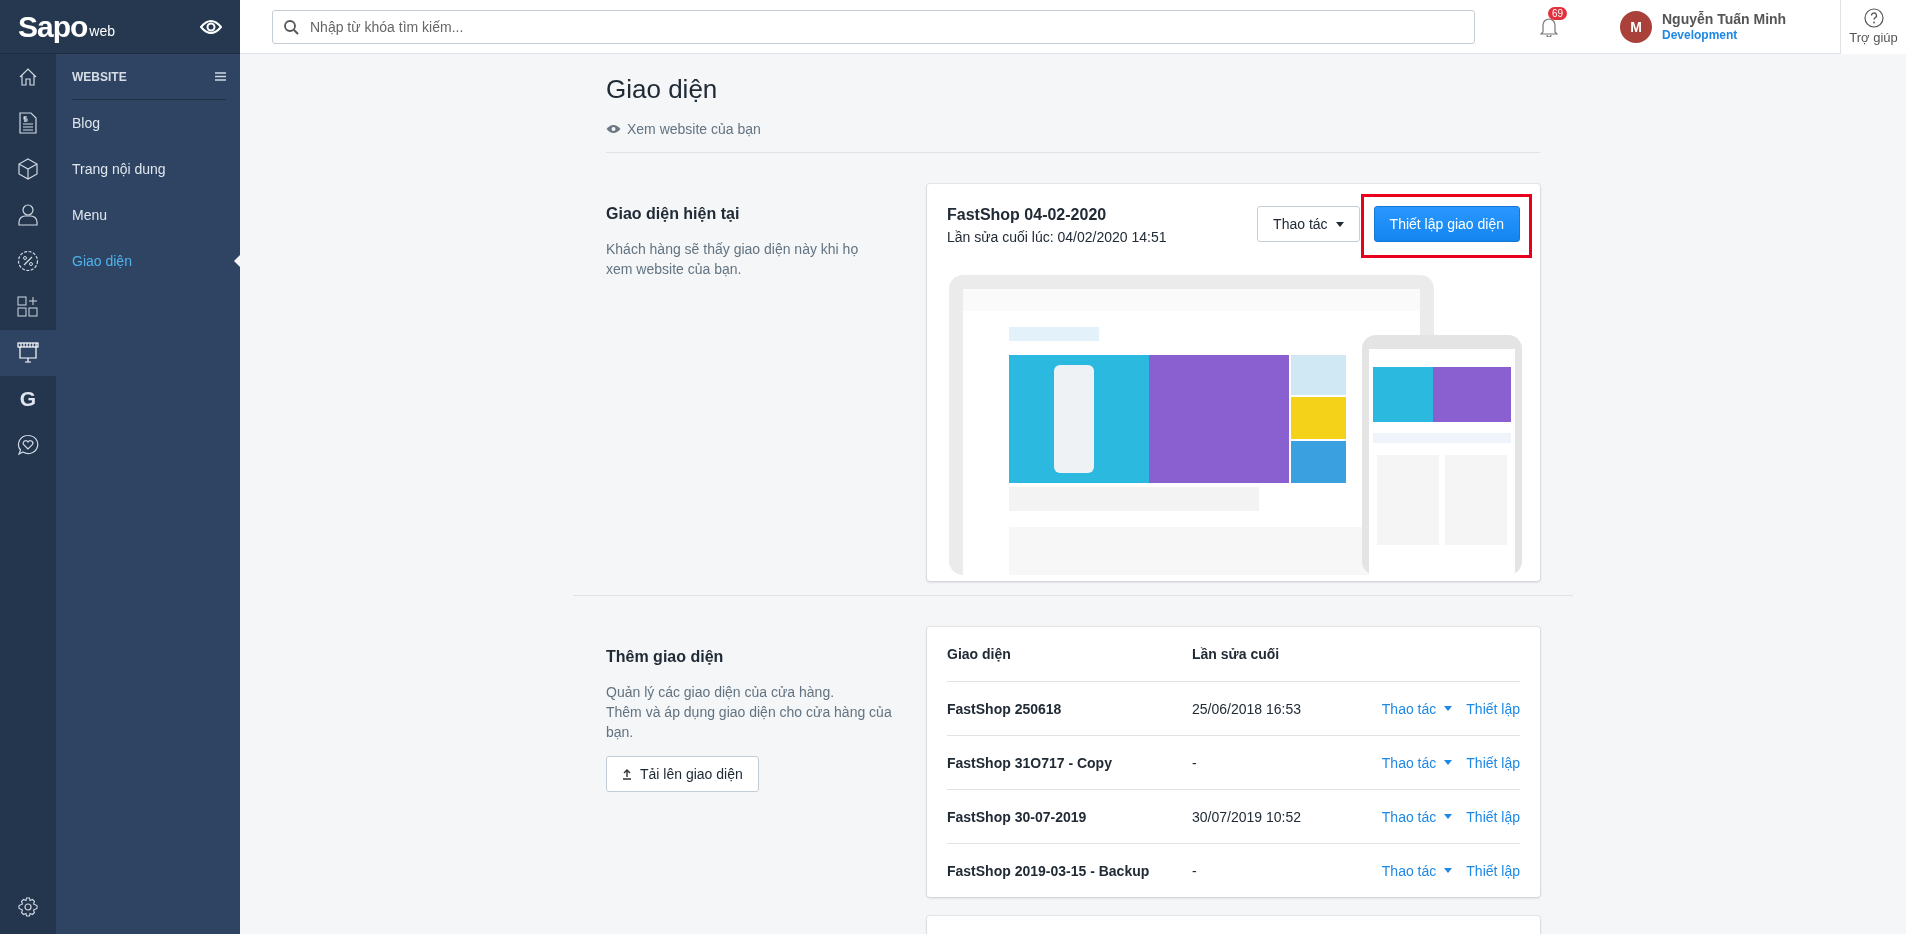  What do you see at coordinates (979, 654) in the screenshot?
I see `column-header: Giao diện` at bounding box center [979, 654].